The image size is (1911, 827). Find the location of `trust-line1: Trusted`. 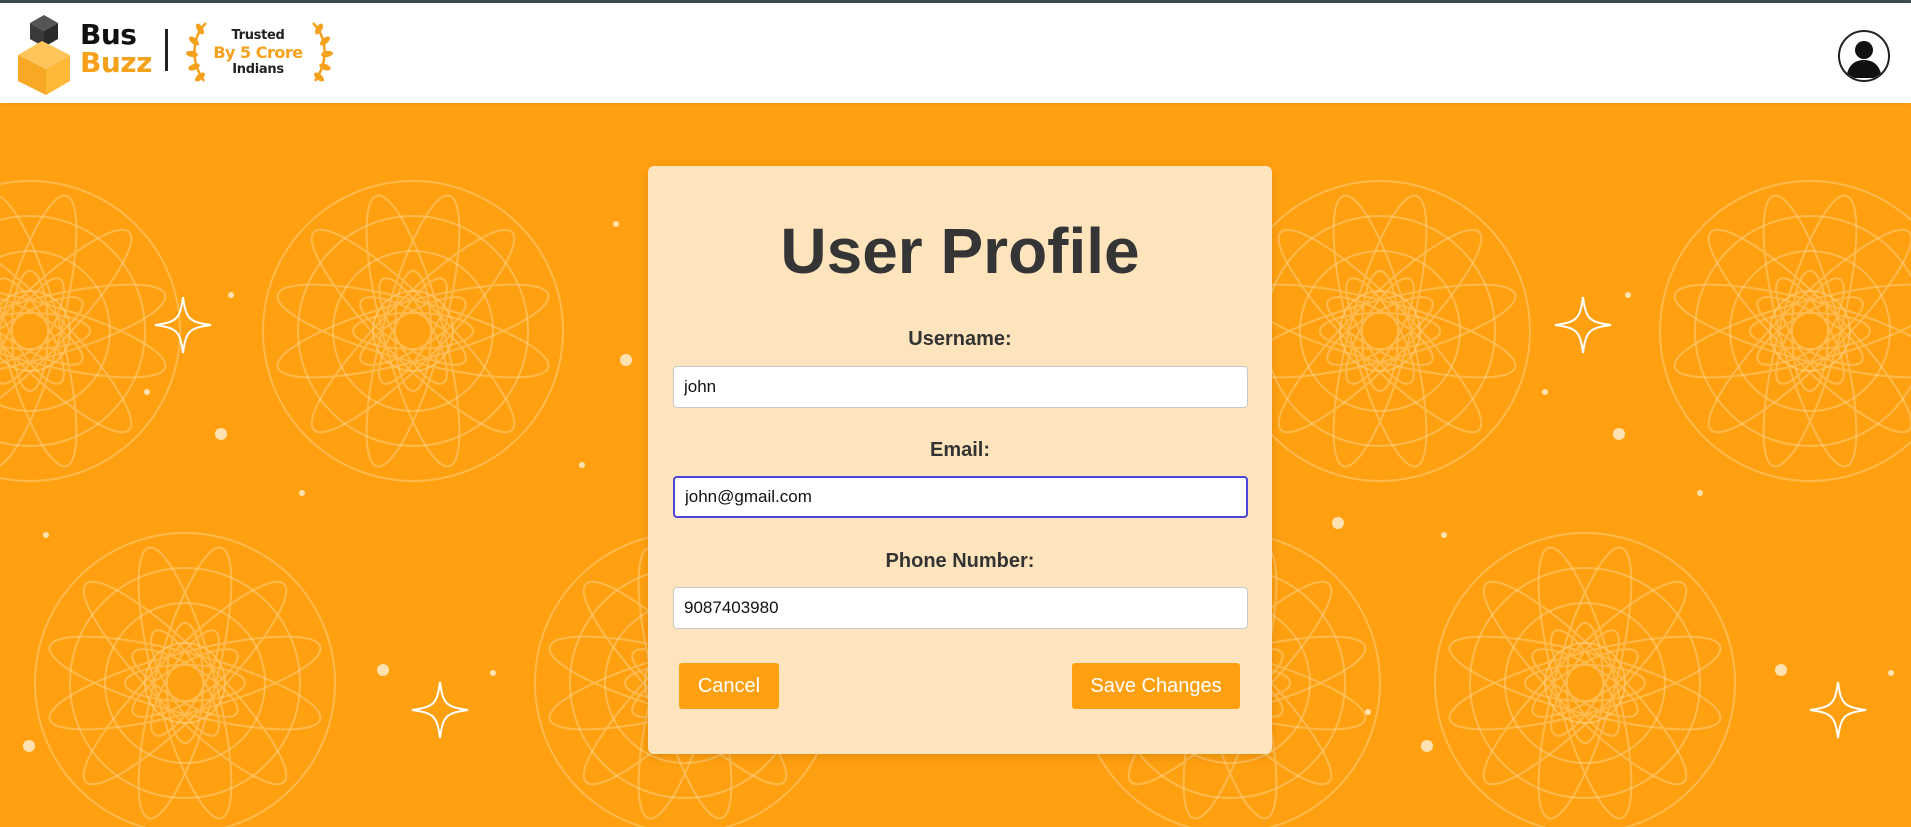

trust-line1: Trusted is located at coordinates (258, 35).